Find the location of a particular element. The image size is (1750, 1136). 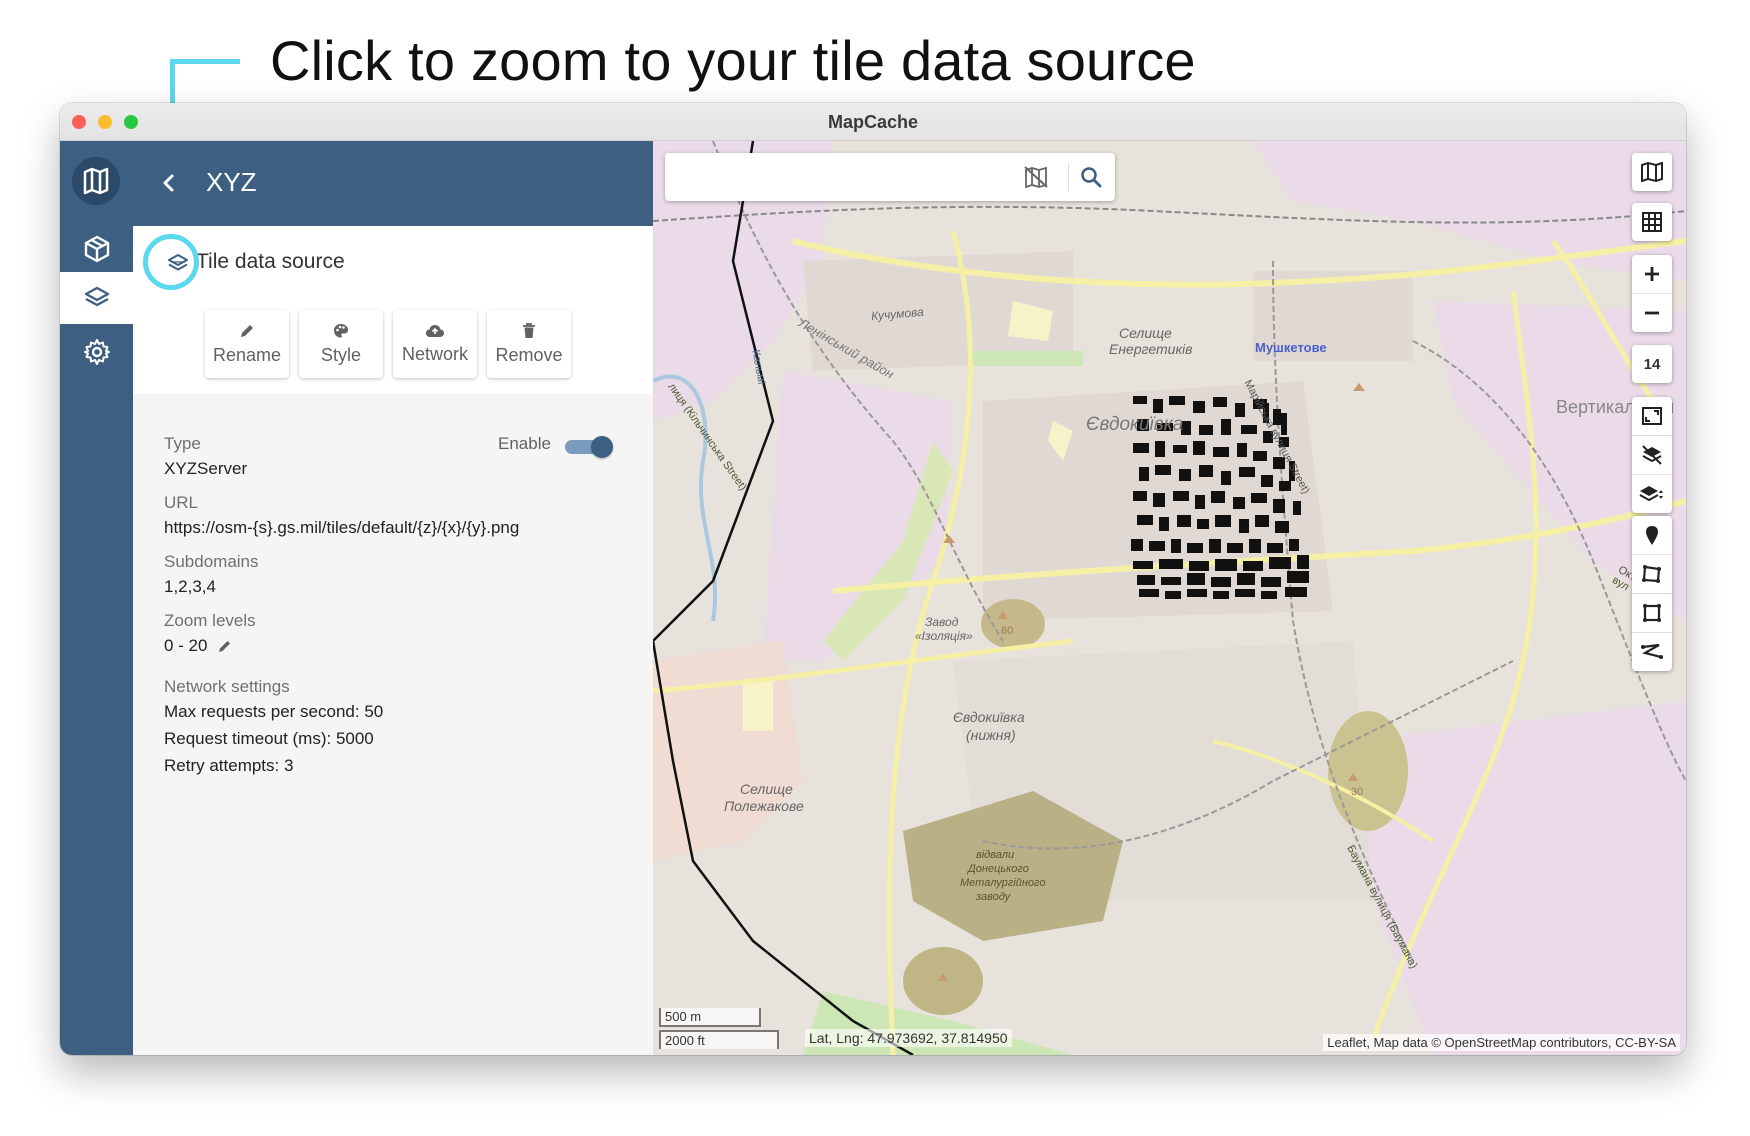

pencil-icon is located at coordinates (247, 331).